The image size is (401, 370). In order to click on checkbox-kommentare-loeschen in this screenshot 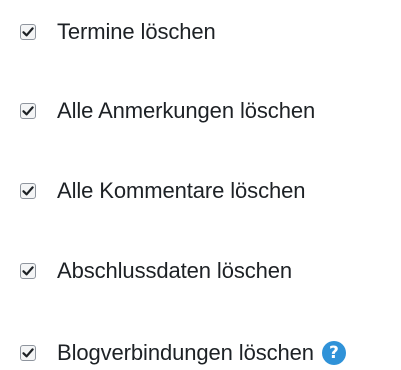, I will do `click(28, 191)`.